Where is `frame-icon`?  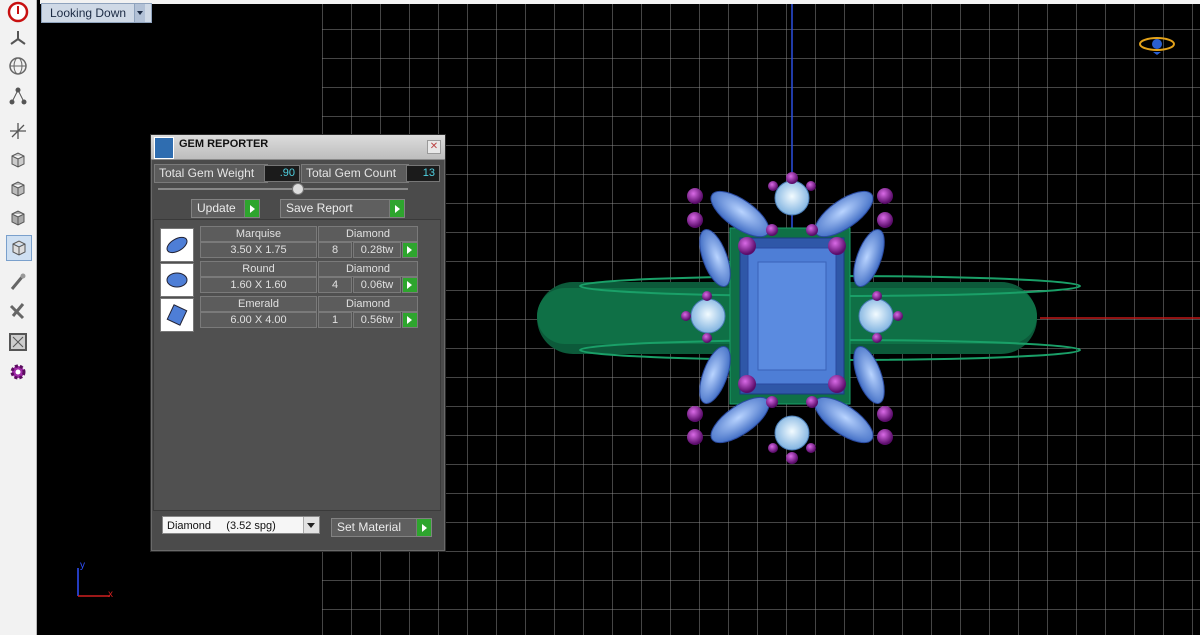
frame-icon is located at coordinates (18, 342).